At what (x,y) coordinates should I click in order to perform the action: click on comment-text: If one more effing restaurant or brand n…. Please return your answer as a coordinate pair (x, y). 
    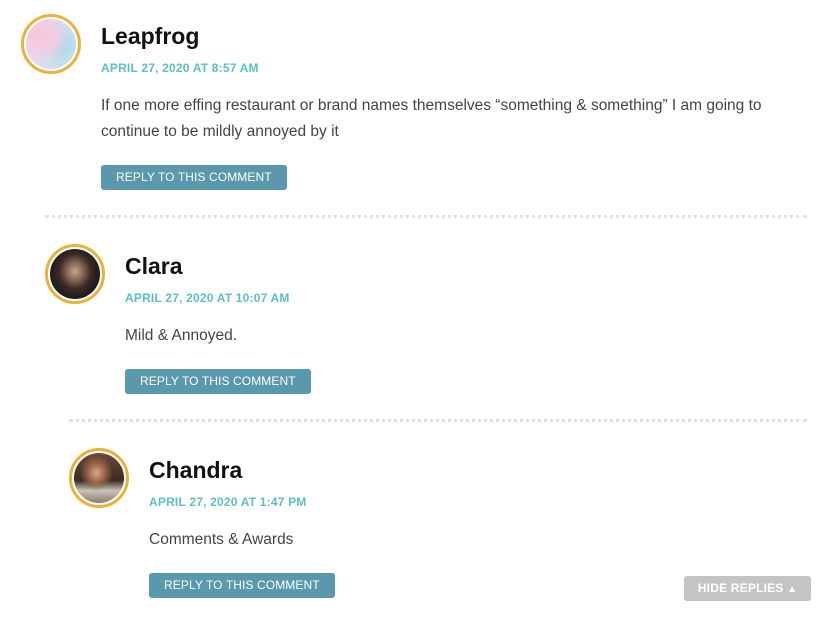
    Looking at the image, I should click on (431, 118).